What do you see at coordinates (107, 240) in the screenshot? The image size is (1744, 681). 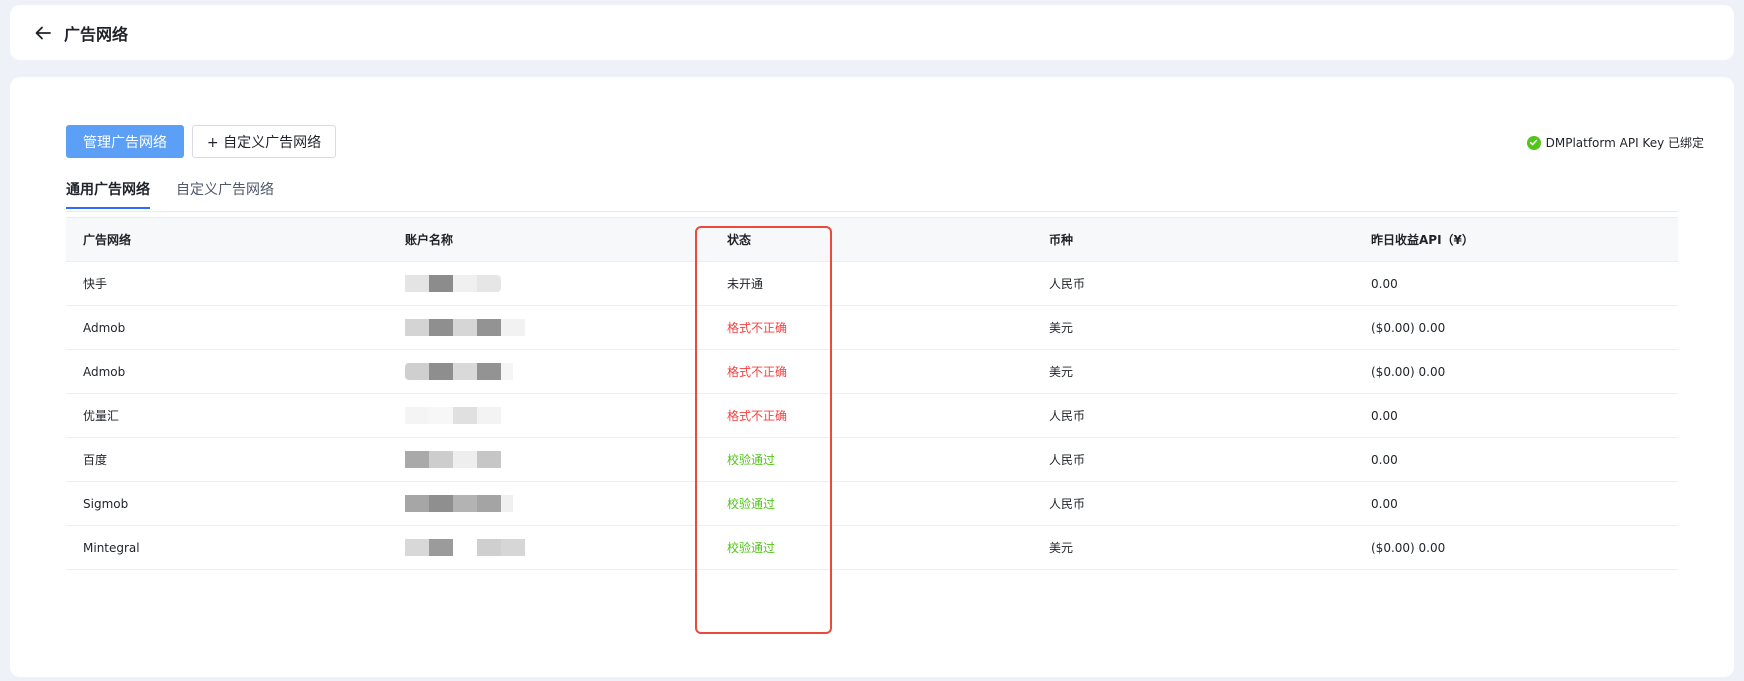 I see `column-header-network: 广告网络` at bounding box center [107, 240].